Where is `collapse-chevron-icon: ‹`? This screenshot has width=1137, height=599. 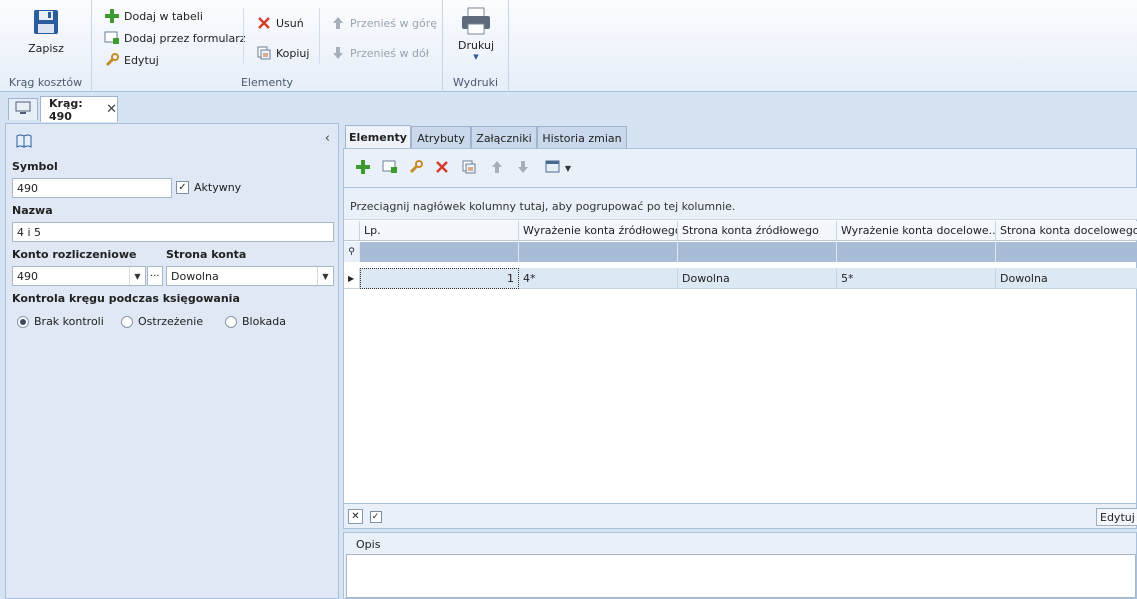 collapse-chevron-icon: ‹ is located at coordinates (327, 138).